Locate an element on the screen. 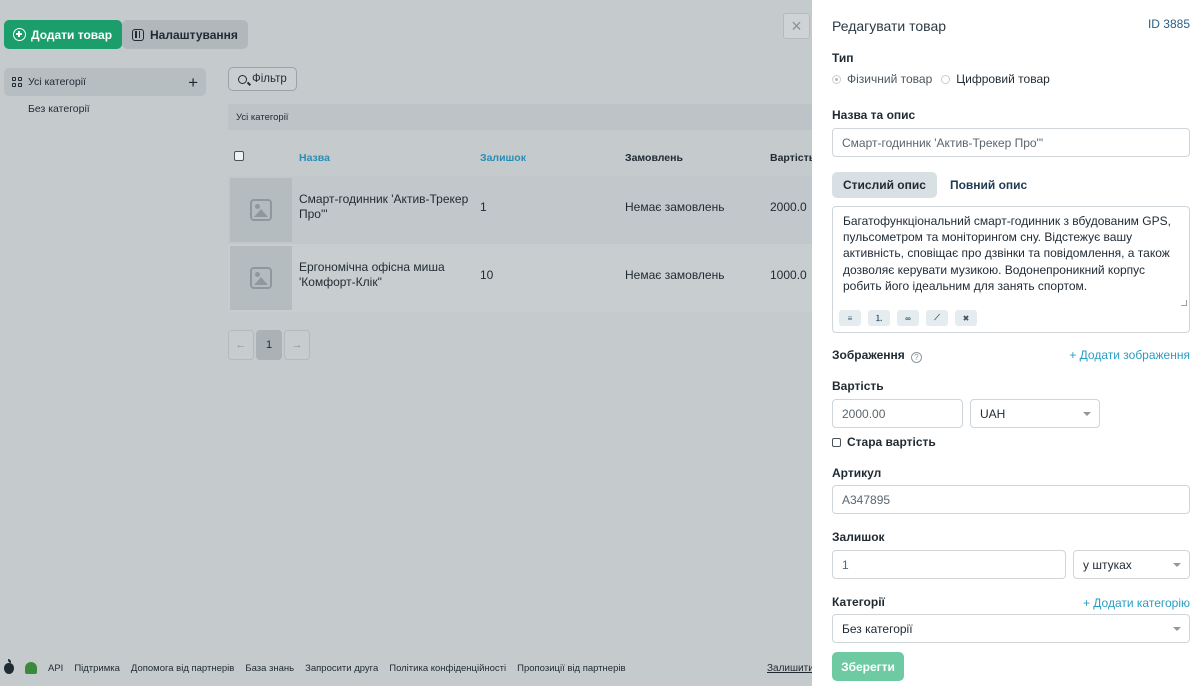 This screenshot has height=686, width=1200. product-name: Смарт-годинник 'Актив-Трекер Про'" is located at coordinates (385, 207).